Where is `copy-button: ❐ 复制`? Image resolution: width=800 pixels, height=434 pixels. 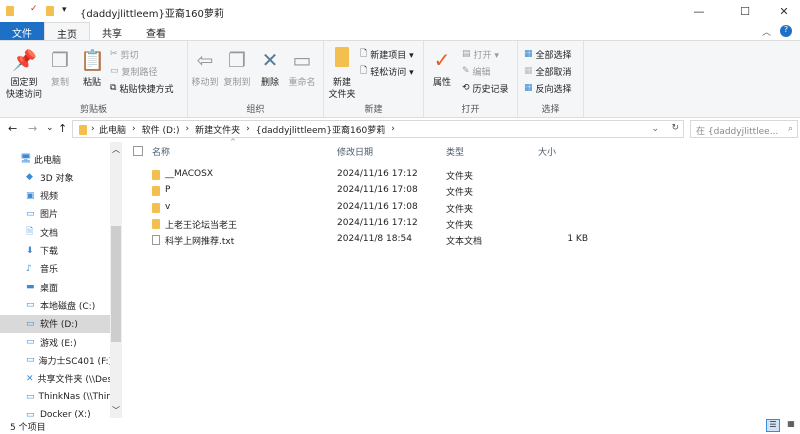 copy-button: ❐ 复制 is located at coordinates (60, 68).